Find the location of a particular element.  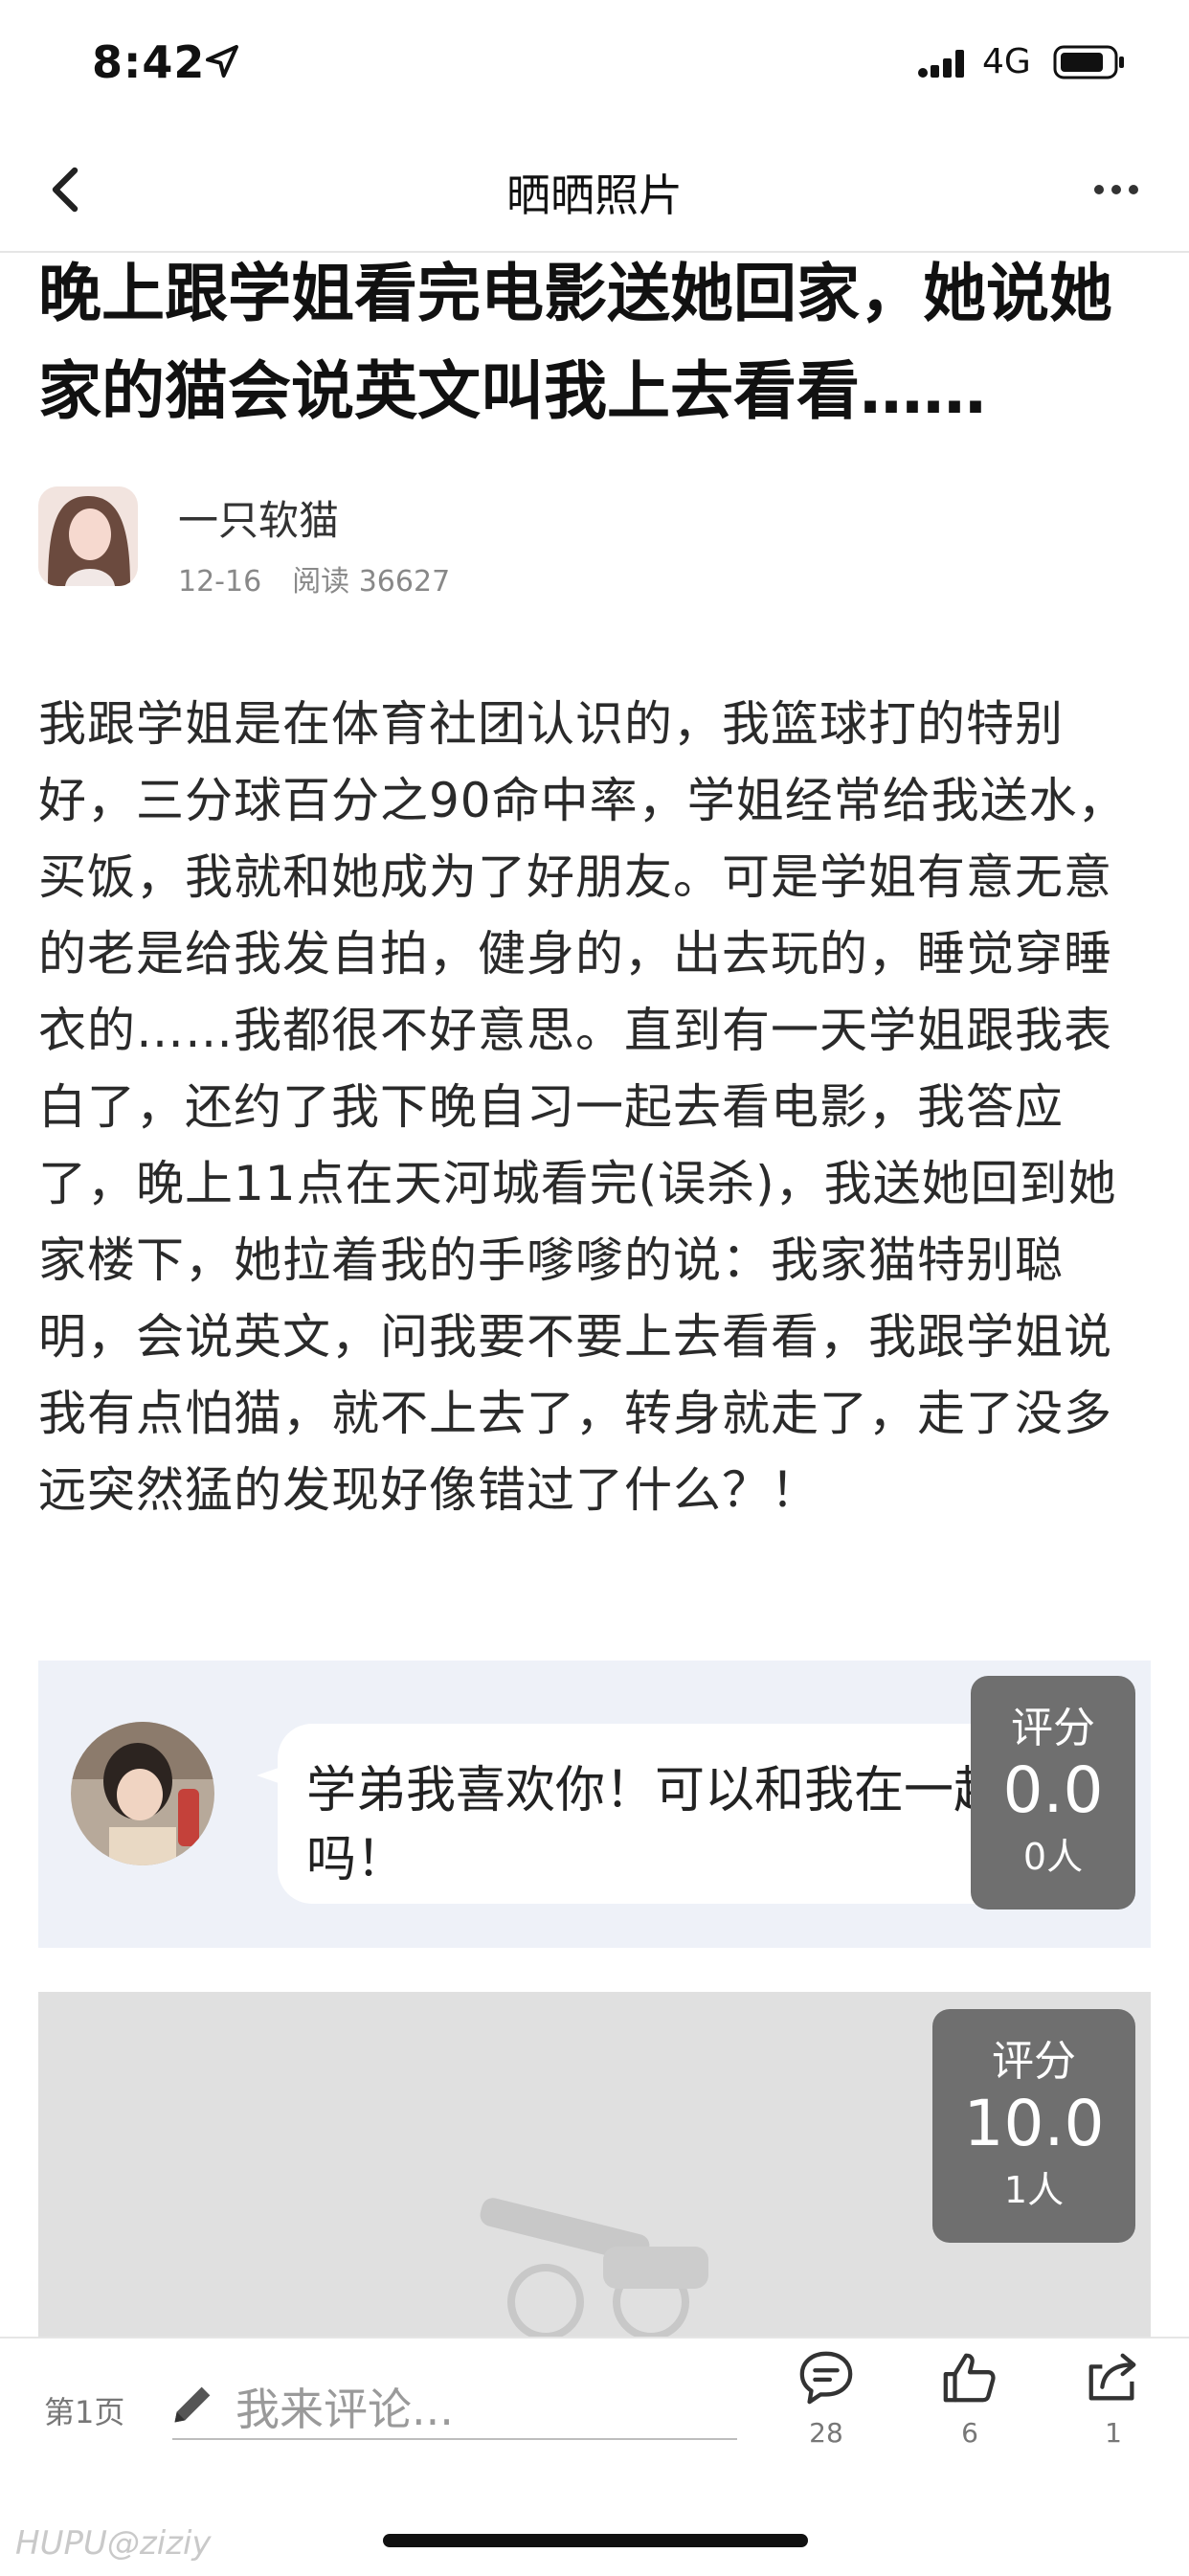

score-value: 10.0 is located at coordinates (1034, 2123).